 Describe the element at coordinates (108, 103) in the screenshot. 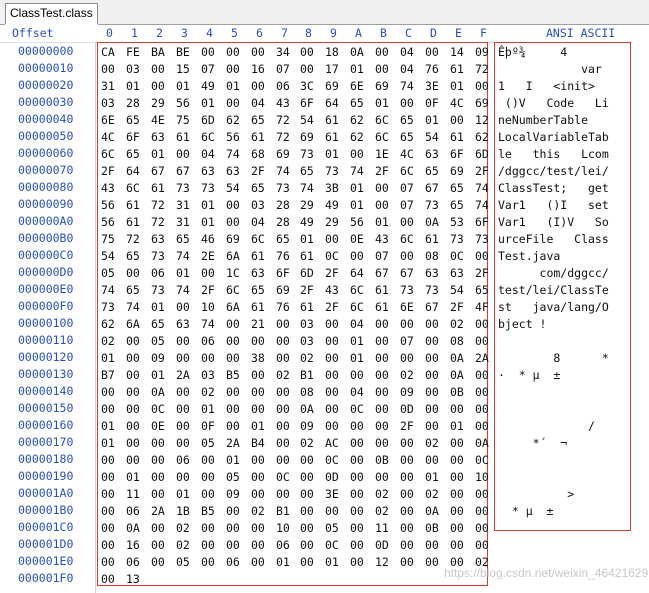

I see `hex-byte: 03` at that location.